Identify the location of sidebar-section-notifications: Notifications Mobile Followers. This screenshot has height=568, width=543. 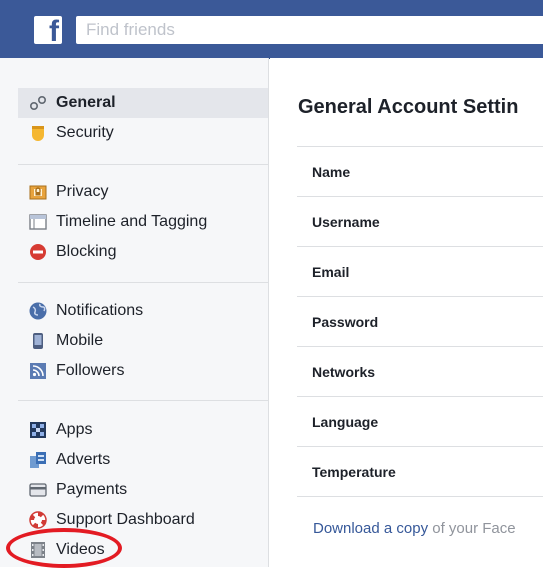
(143, 334).